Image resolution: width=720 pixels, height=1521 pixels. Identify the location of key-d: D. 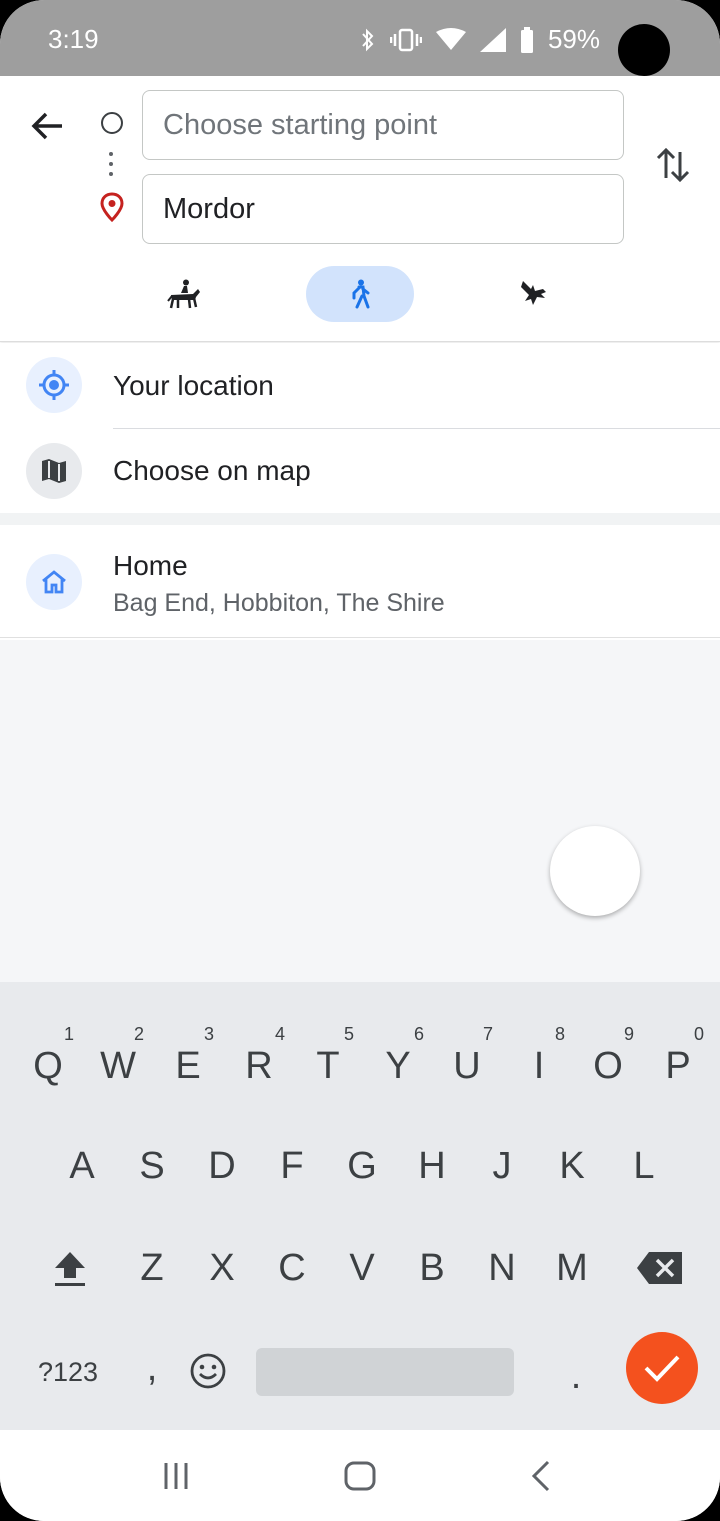
(222, 1166).